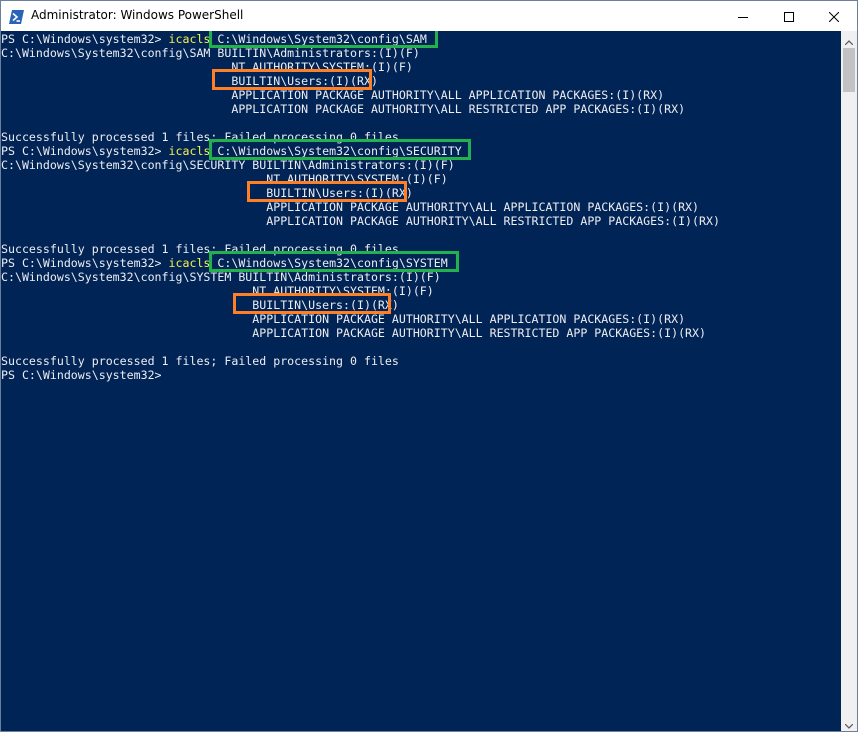 Image resolution: width=858 pixels, height=732 pixels. Describe the element at coordinates (137, 15) in the screenshot. I see `window-title: Administrator: Windows PowerShell` at that location.